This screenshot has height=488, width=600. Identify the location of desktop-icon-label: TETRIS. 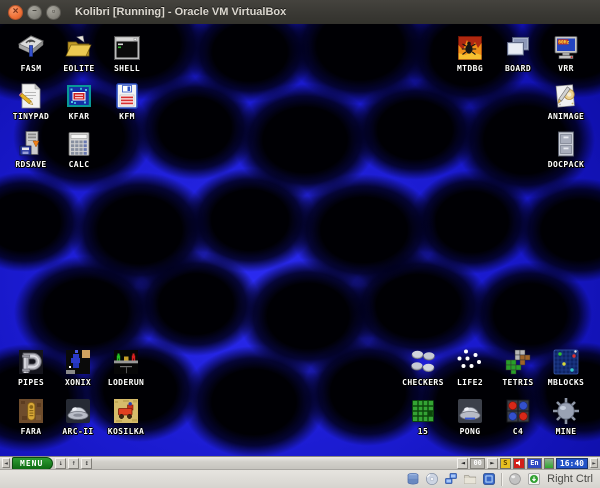
(518, 382).